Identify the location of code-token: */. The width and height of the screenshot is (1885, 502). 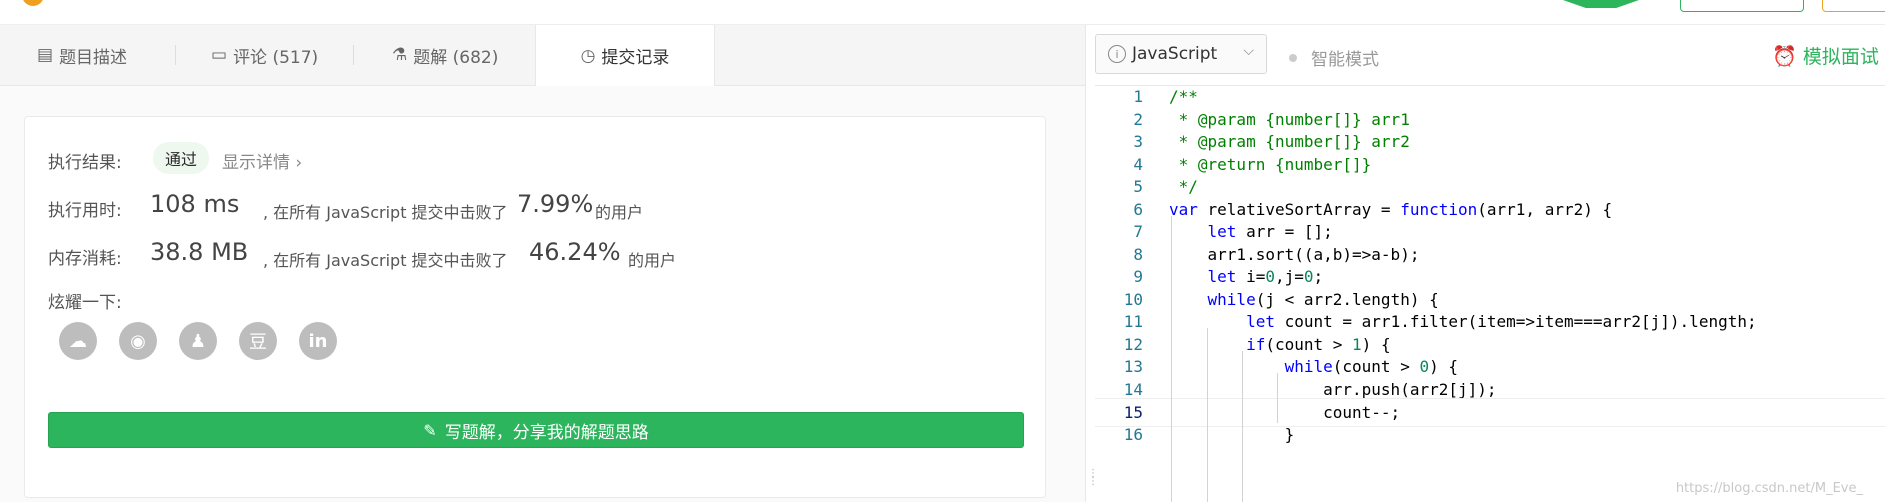
(1183, 186).